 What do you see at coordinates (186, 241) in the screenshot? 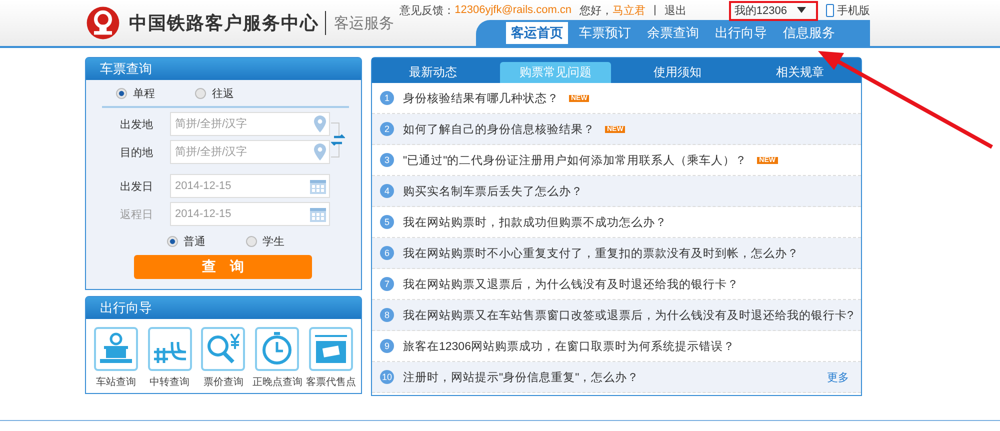
I see `passenger-type-radio: 普通` at bounding box center [186, 241].